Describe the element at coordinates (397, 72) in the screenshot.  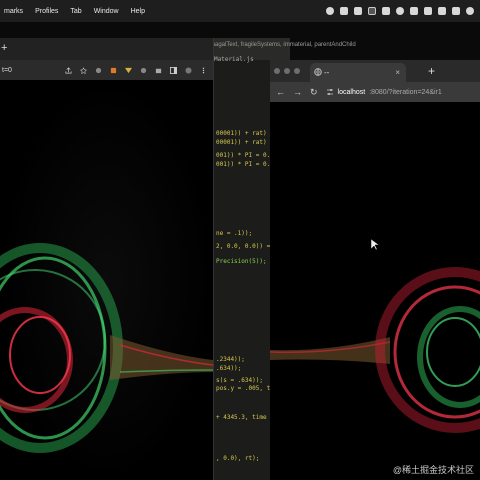
I see `tab-close-icon: ×` at that location.